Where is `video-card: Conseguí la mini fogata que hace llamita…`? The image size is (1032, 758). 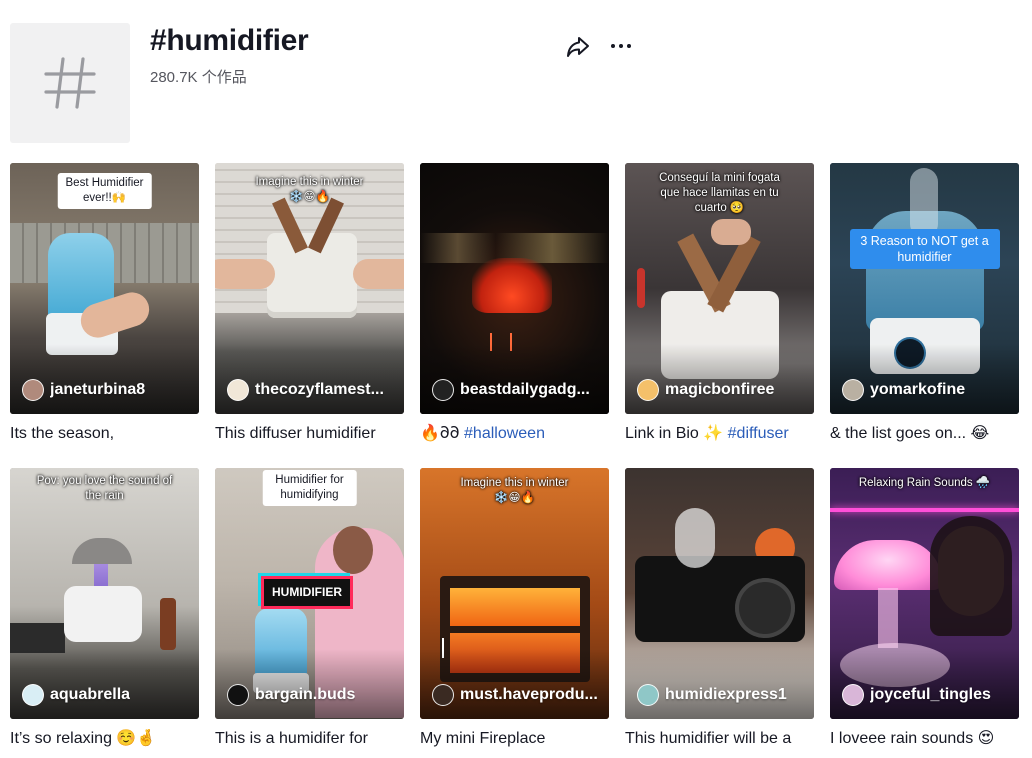 video-card: Conseguí la mini fogata que hace llamita… is located at coordinates (719, 304).